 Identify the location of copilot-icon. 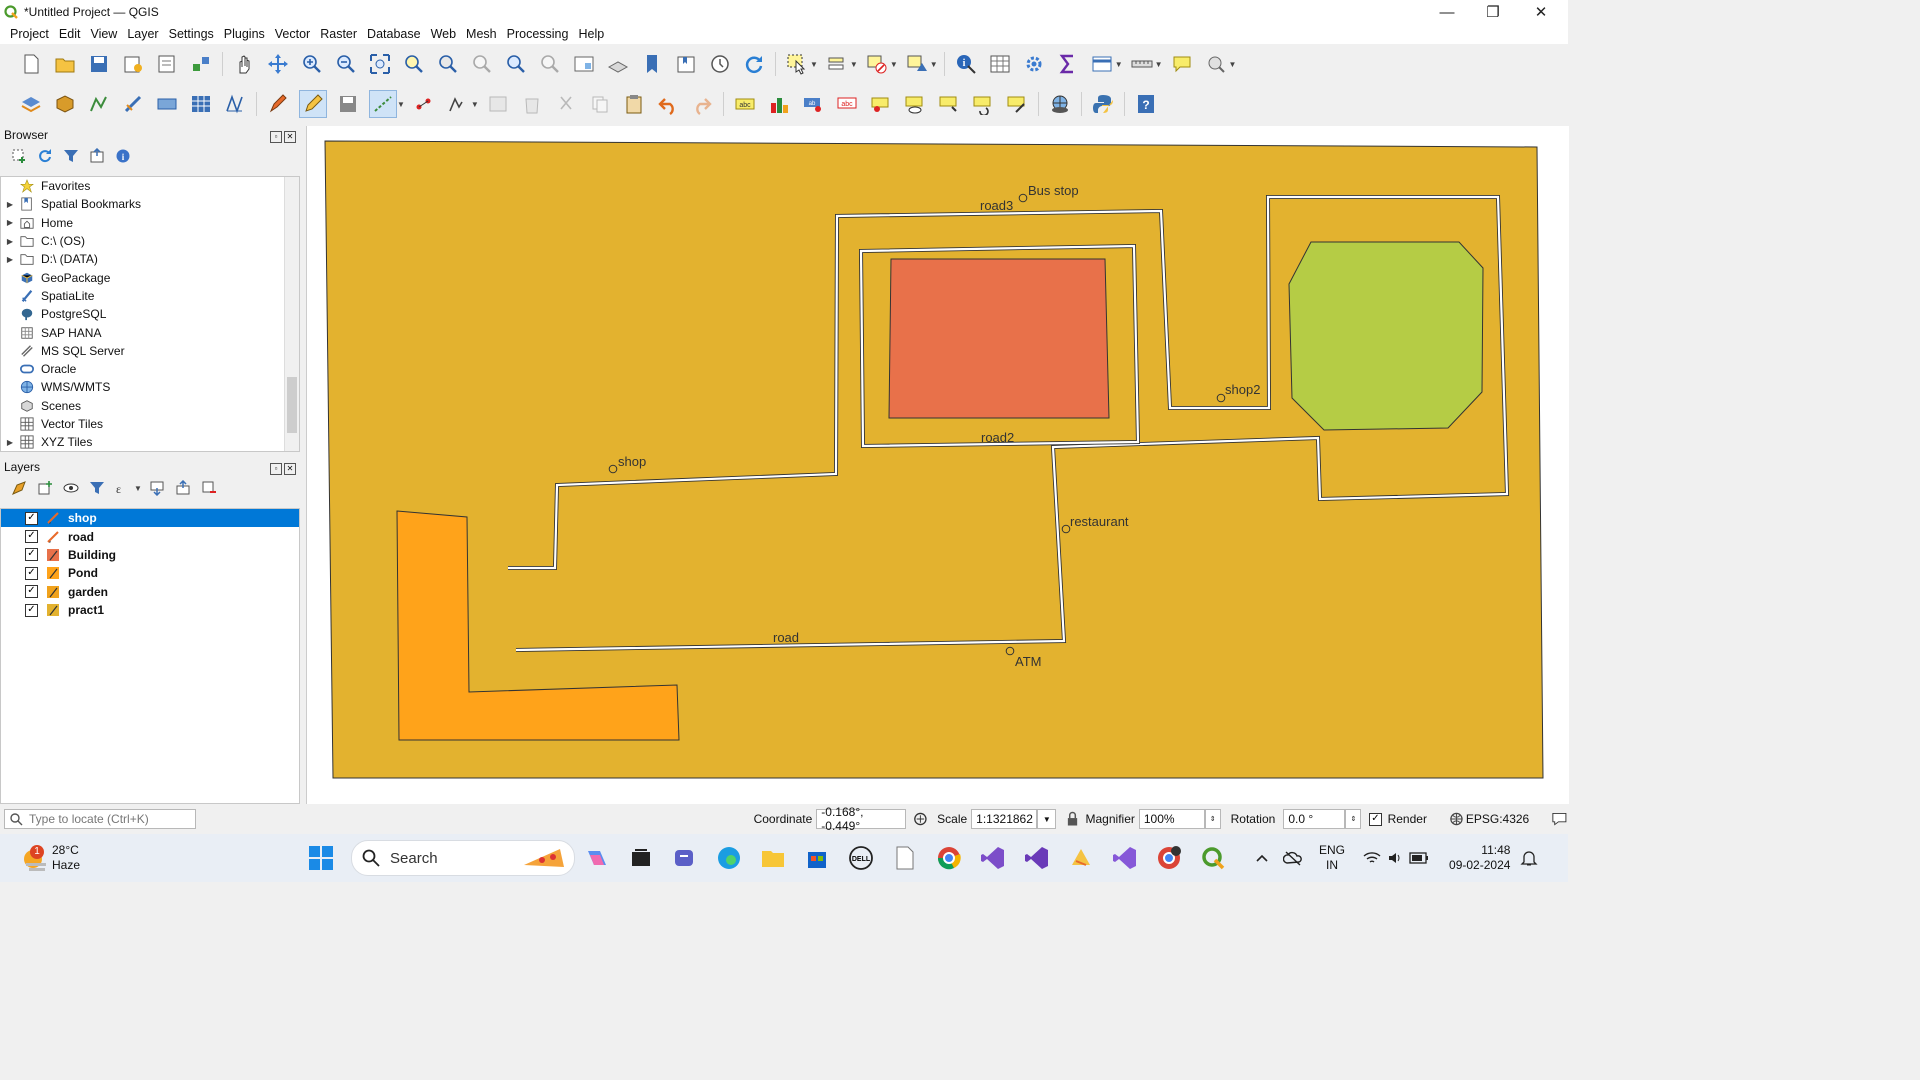
(597, 858).